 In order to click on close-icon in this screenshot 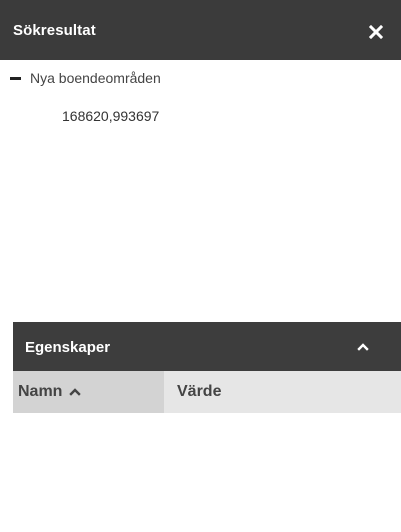, I will do `click(376, 32)`.